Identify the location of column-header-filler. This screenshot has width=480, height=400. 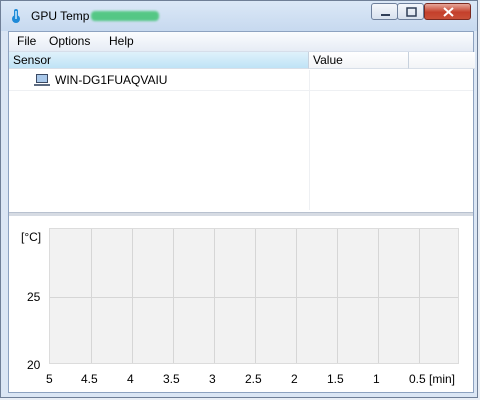
(442, 60).